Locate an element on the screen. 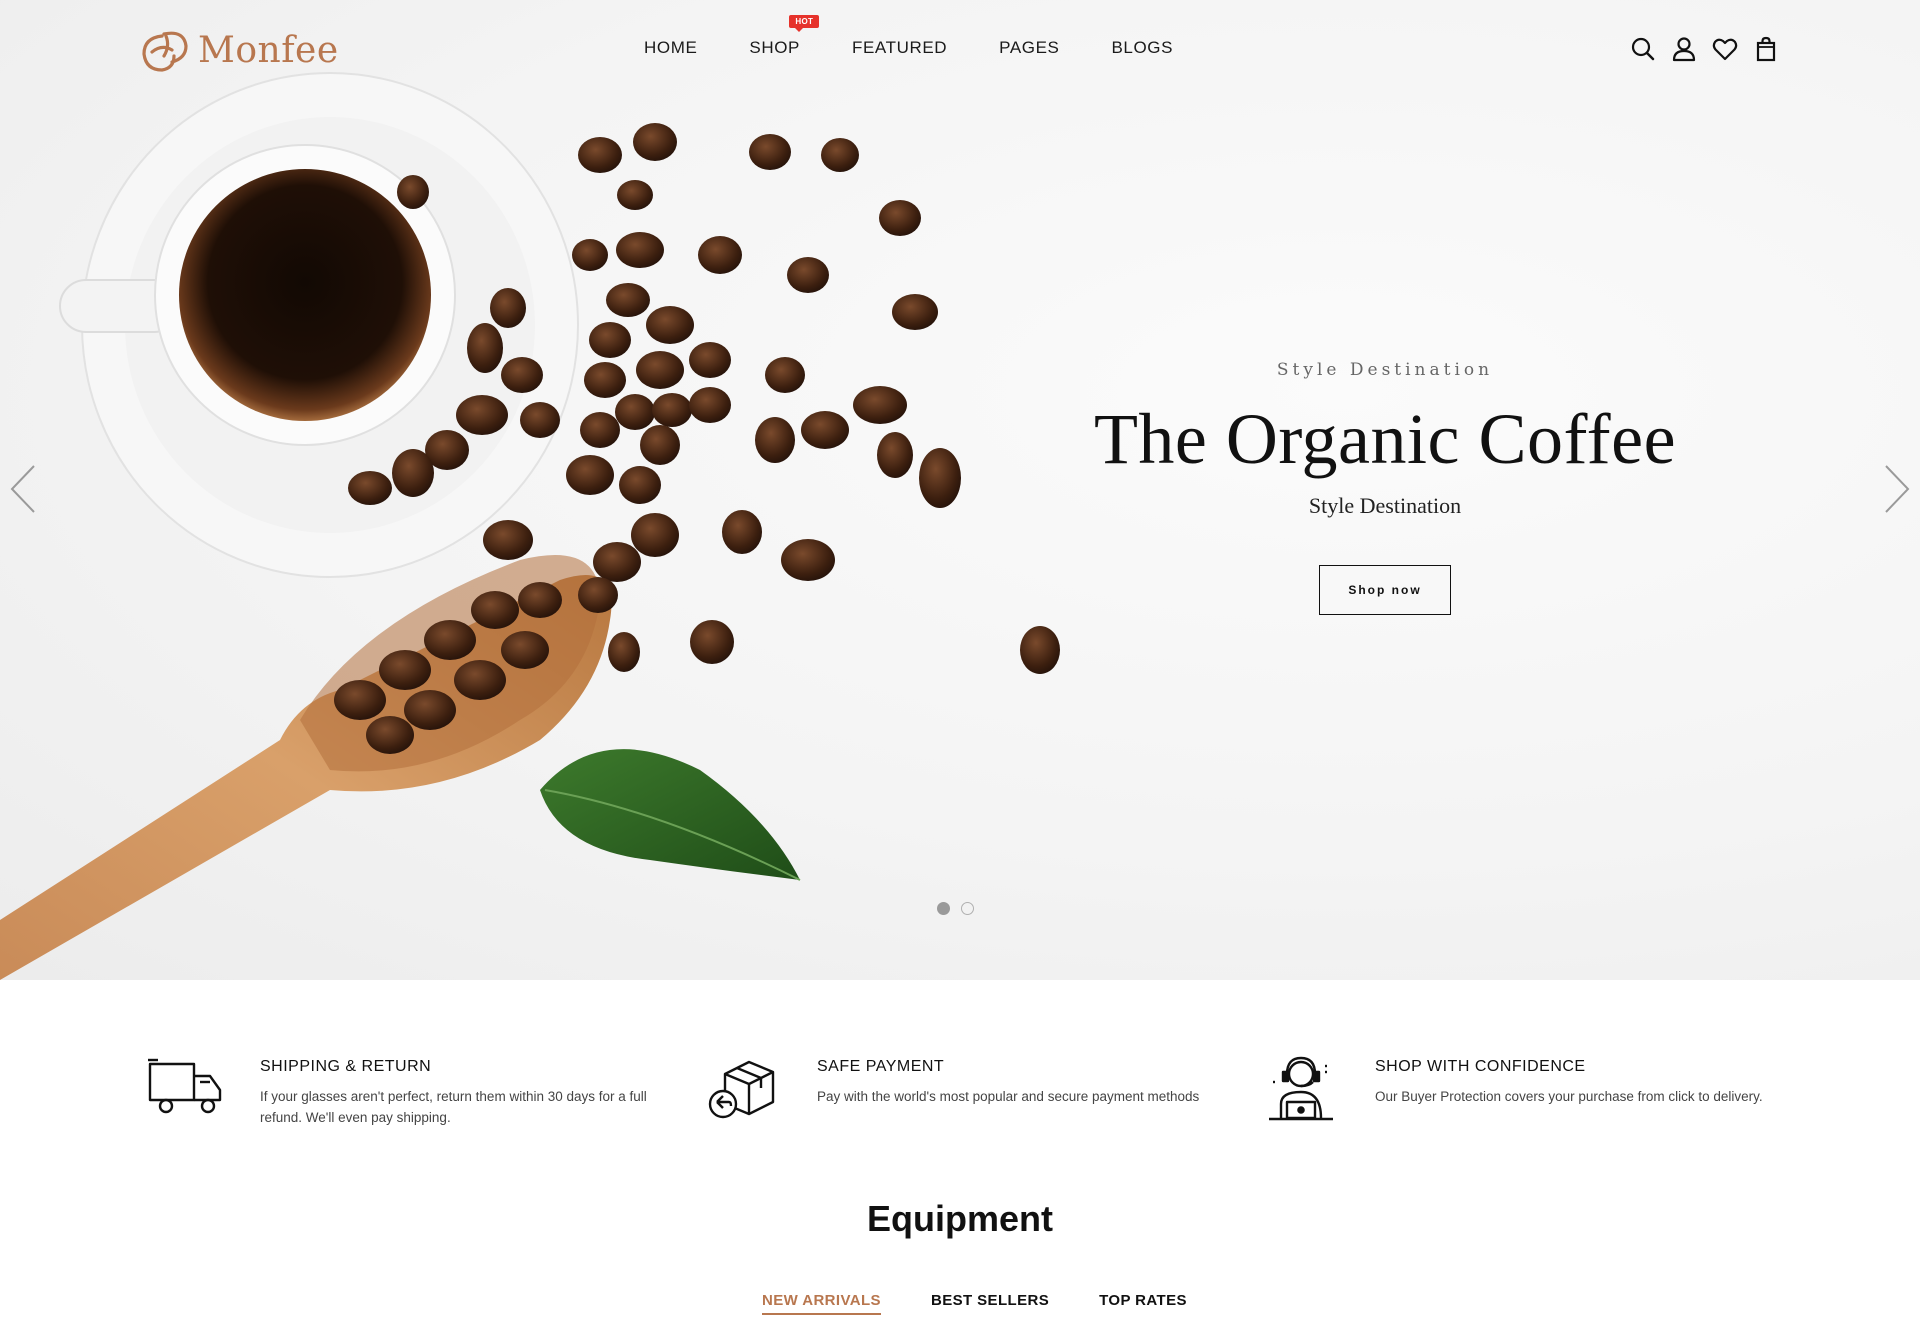 The width and height of the screenshot is (1920, 1318). cart-button is located at coordinates (1766, 49).